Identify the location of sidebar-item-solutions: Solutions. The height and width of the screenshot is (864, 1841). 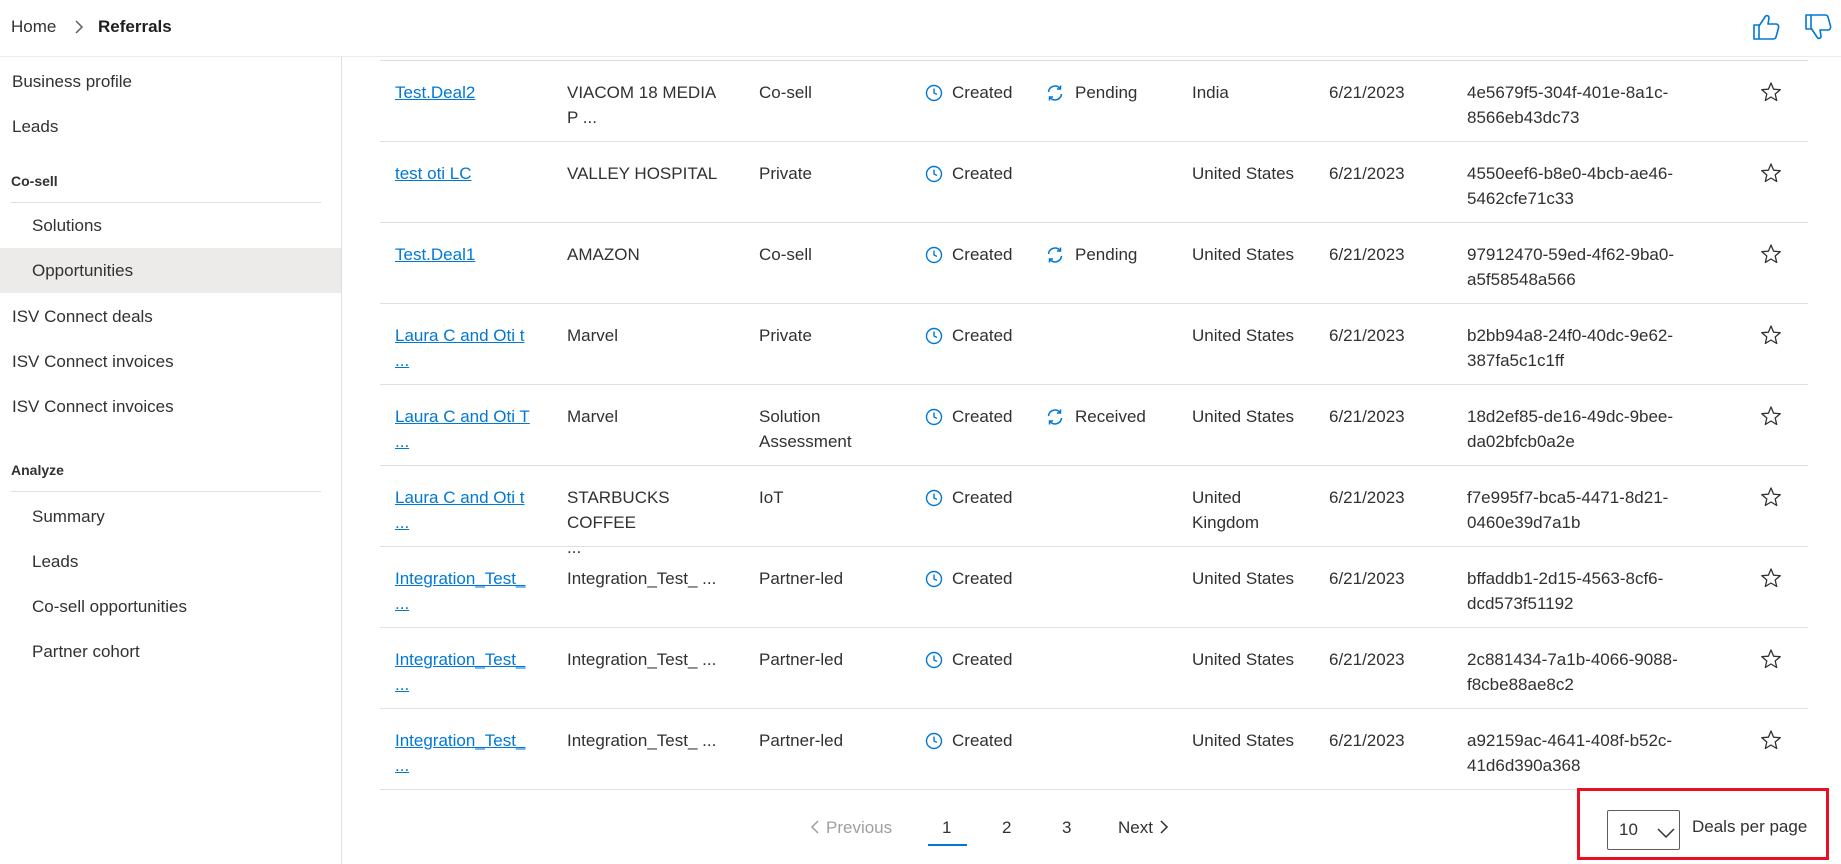
(170, 225).